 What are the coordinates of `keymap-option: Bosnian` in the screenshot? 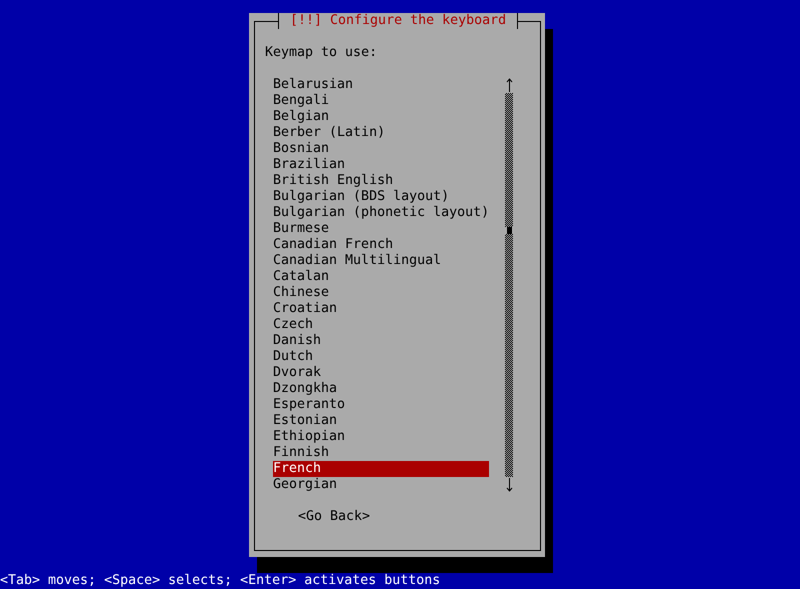 It's located at (381, 149).